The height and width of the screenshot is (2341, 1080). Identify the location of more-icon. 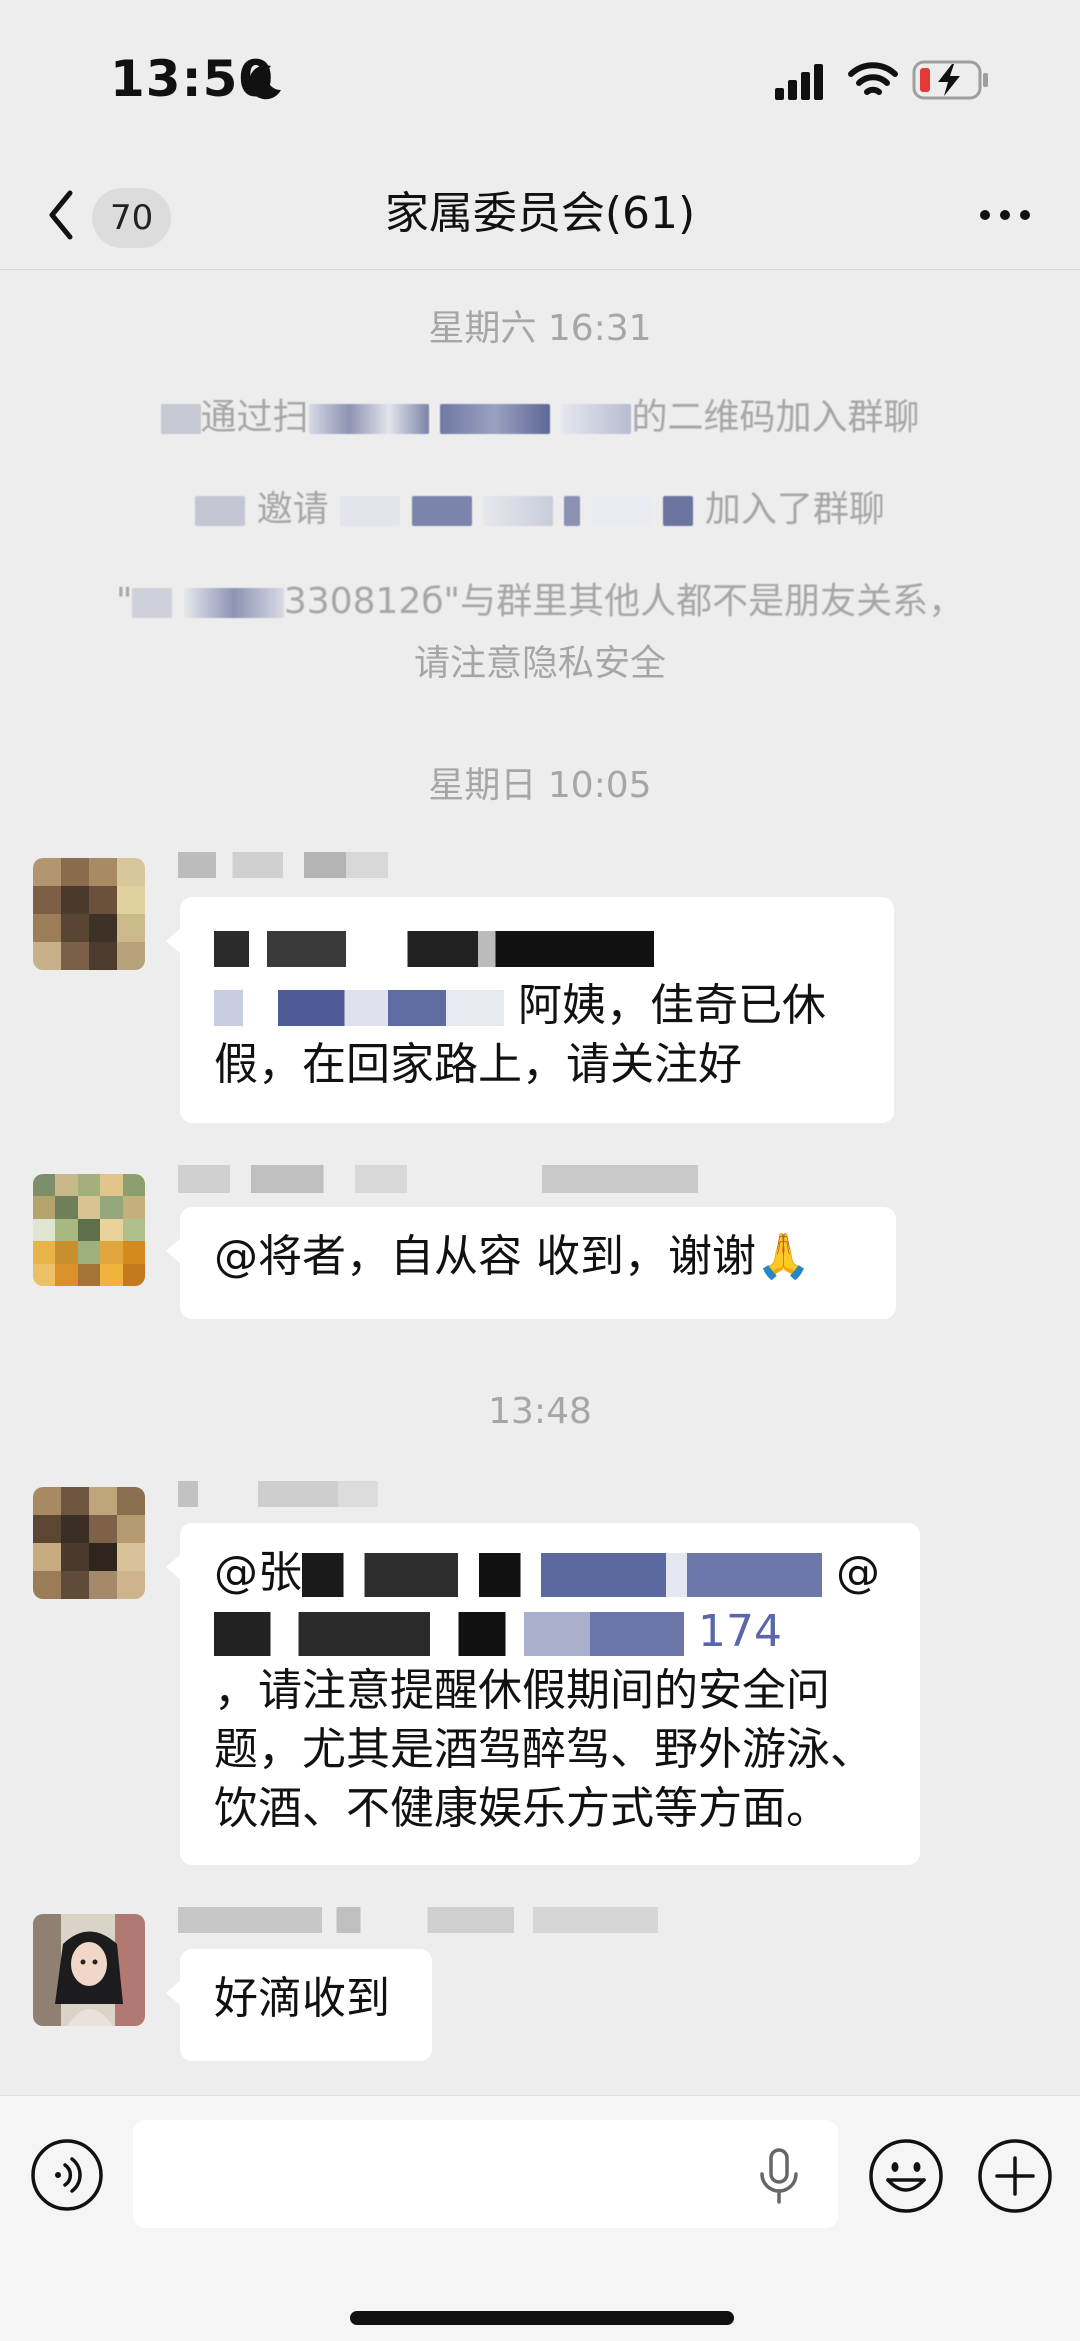
(1005, 215).